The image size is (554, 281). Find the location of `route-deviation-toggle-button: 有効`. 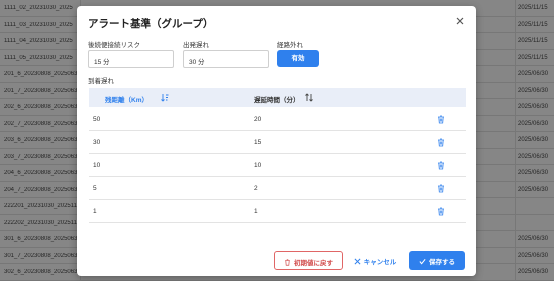

route-deviation-toggle-button: 有効 is located at coordinates (298, 58).